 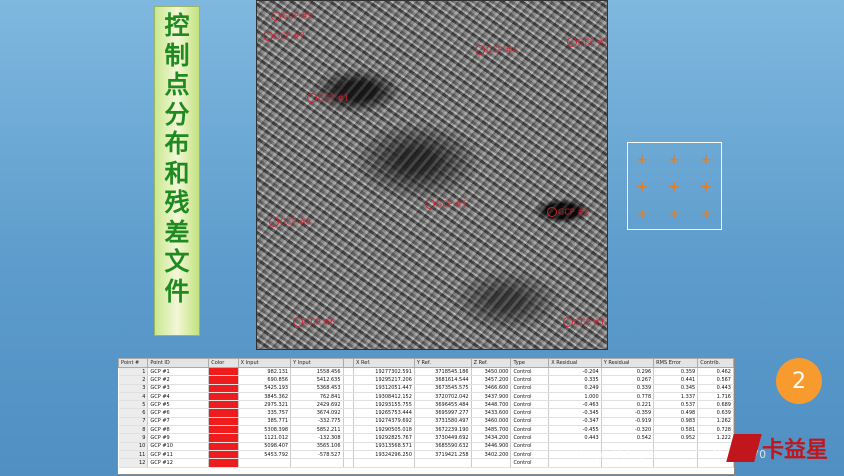 I want to click on column-header: X Ref., so click(x=384, y=363).